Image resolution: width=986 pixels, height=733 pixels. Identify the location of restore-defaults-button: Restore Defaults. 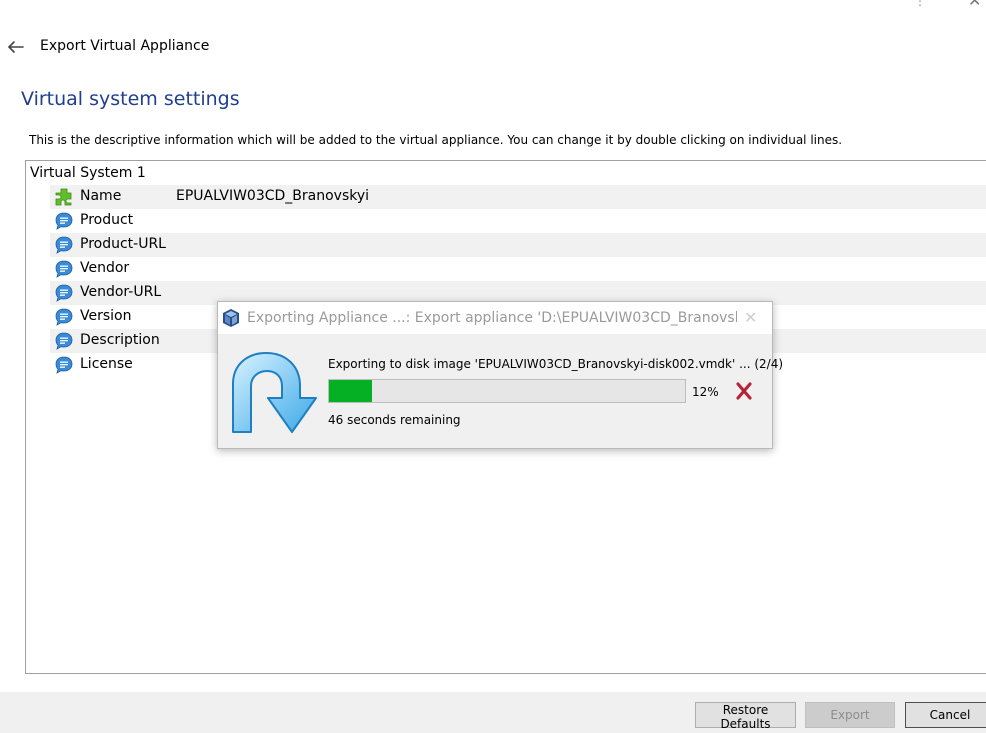
(745, 716).